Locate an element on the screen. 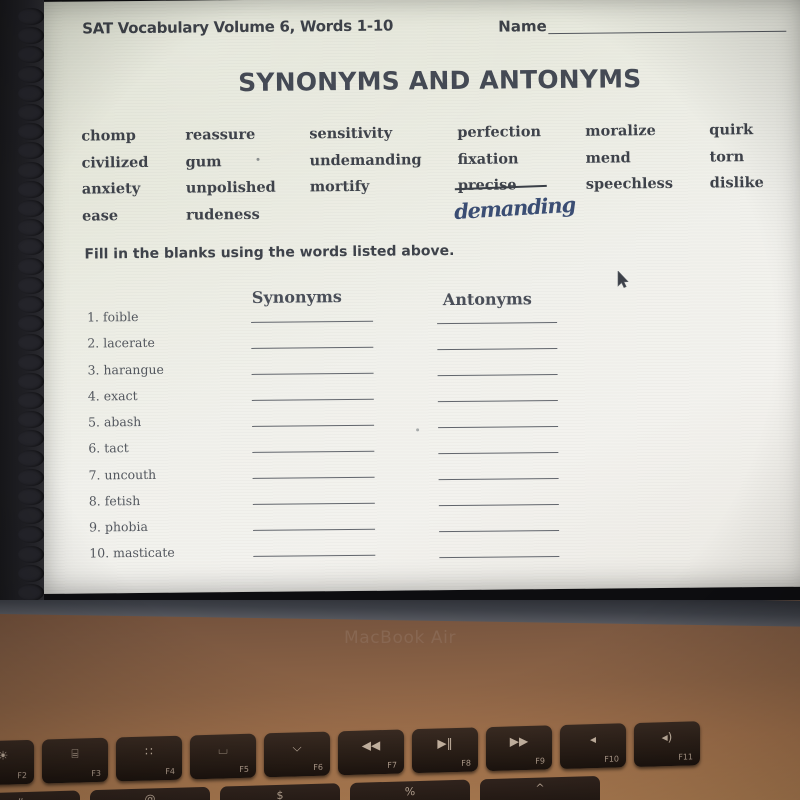 The width and height of the screenshot is (800, 800). function-key-label: F4 is located at coordinates (170, 771).